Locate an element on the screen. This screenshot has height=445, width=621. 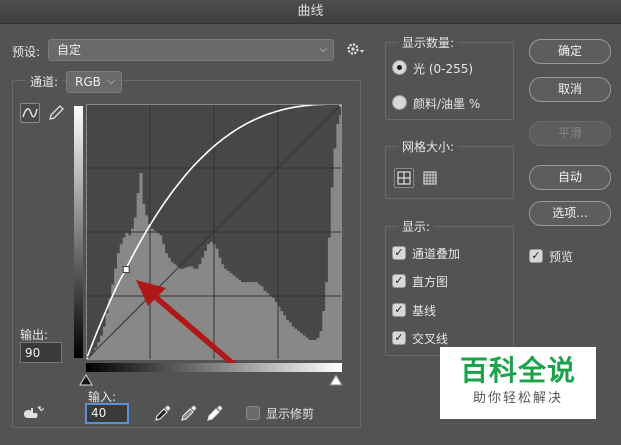
curve-point-tool-icon is located at coordinates (30, 113).